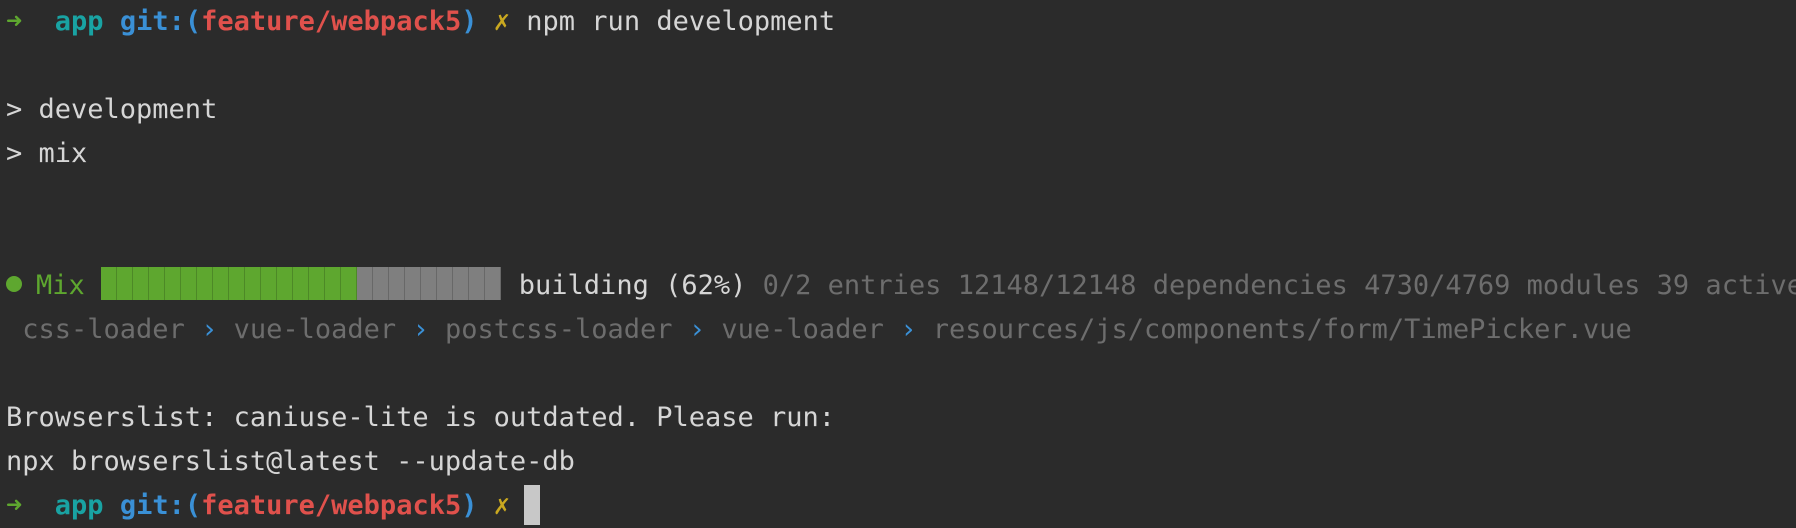  What do you see at coordinates (532, 504) in the screenshot?
I see `text-cursor` at bounding box center [532, 504].